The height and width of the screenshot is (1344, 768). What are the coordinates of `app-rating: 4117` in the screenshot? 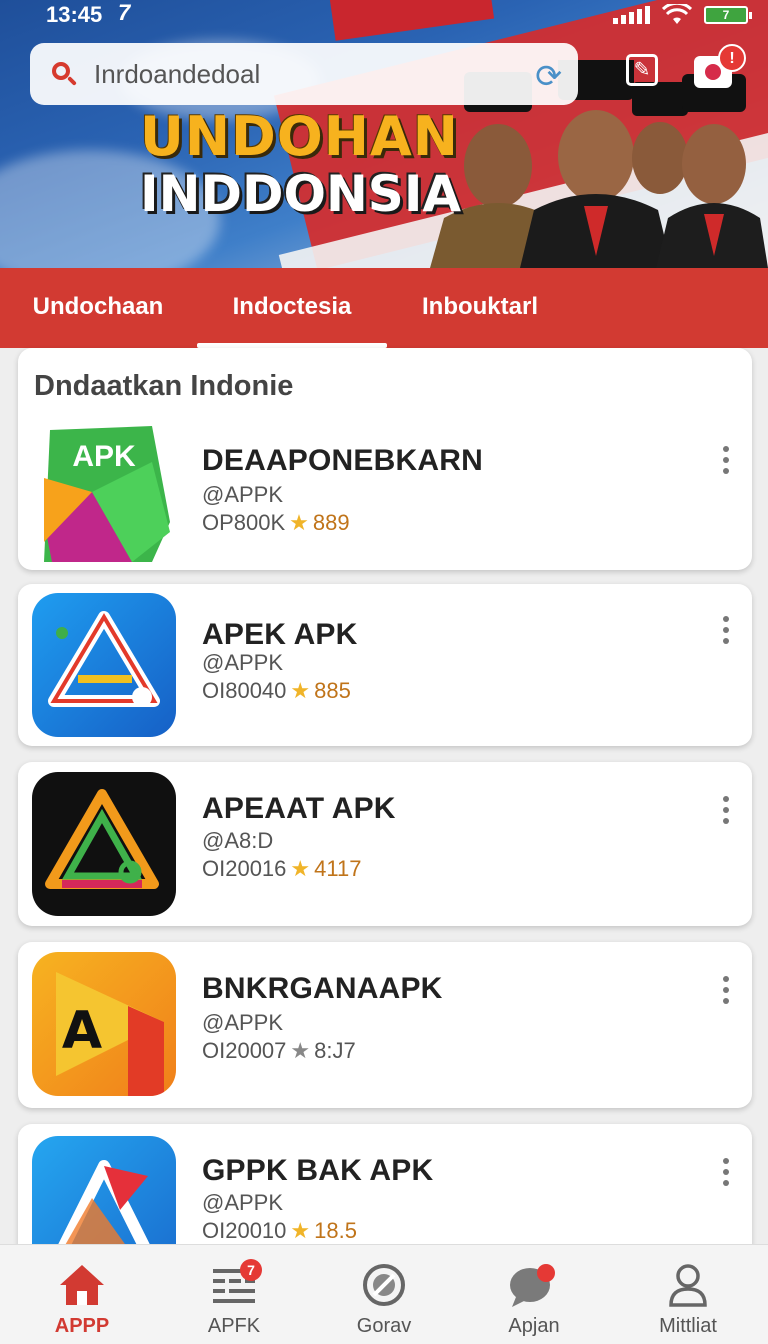 It's located at (338, 868).